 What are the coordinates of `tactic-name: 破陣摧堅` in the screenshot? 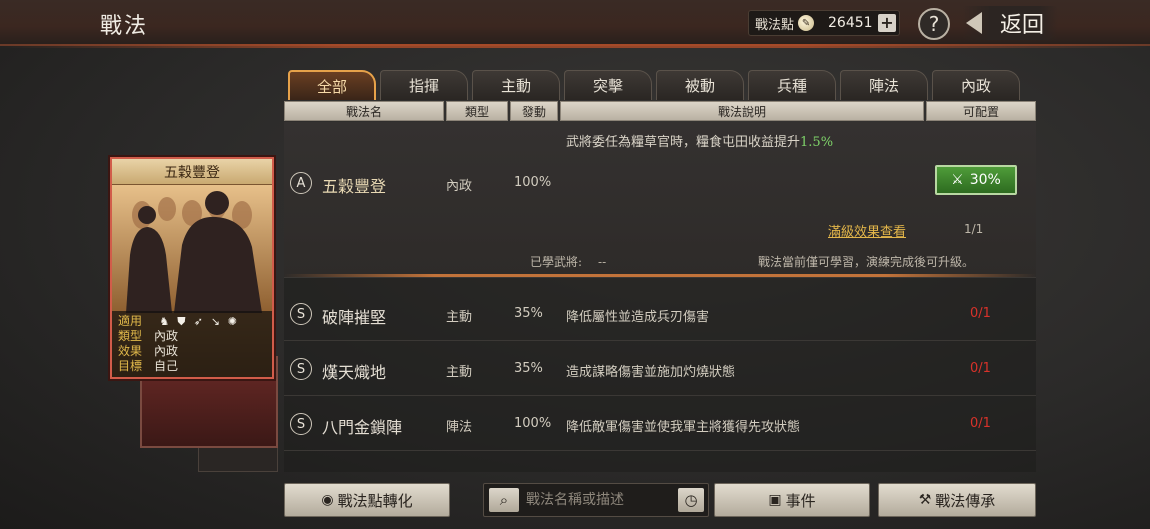 It's located at (354, 317).